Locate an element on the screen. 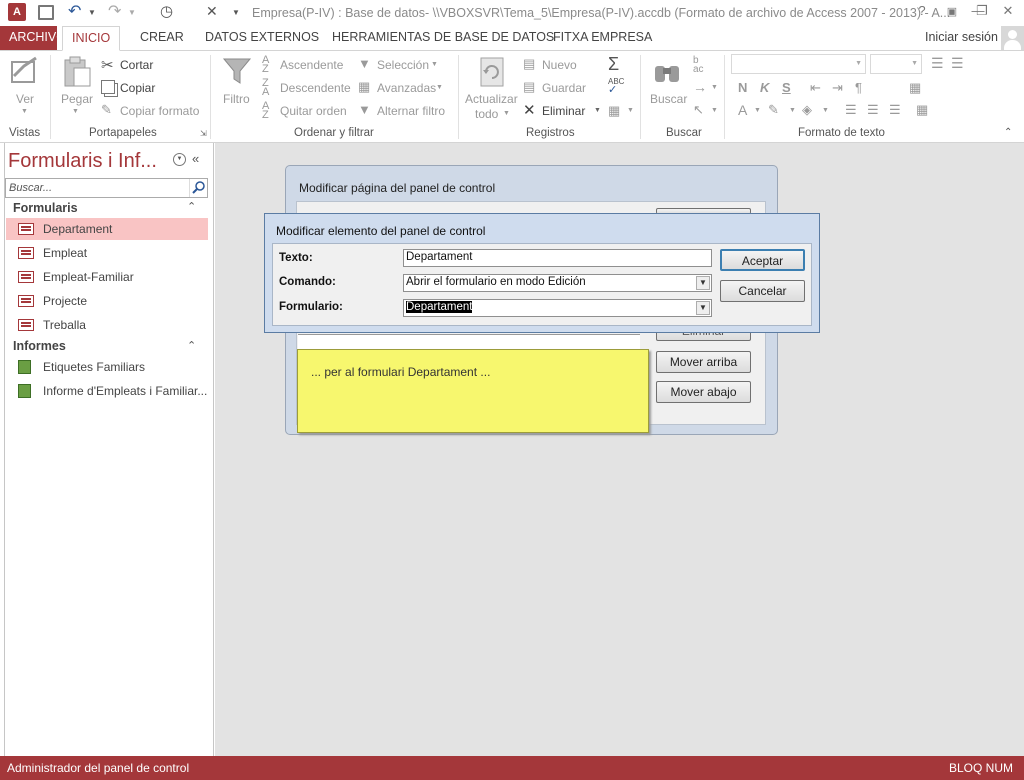 The image size is (1024, 780). replace-icon: b ac is located at coordinates (698, 65).